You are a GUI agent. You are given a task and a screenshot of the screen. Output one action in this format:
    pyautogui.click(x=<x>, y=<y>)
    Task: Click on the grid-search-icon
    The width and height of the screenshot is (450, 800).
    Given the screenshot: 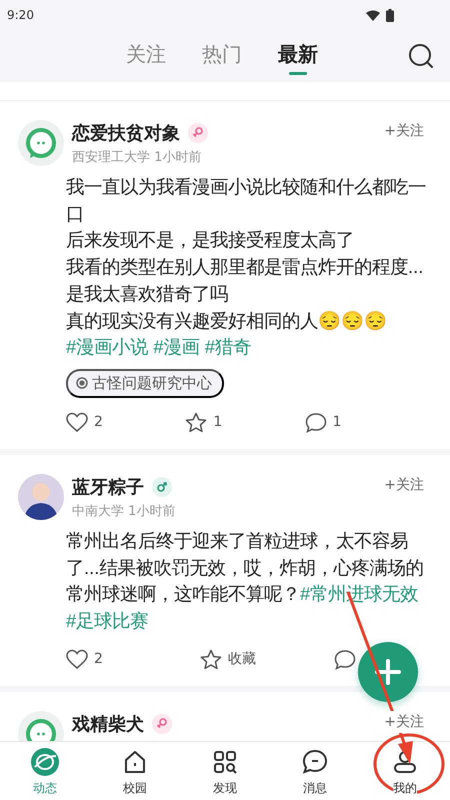 What is the action you would take?
    pyautogui.click(x=225, y=762)
    